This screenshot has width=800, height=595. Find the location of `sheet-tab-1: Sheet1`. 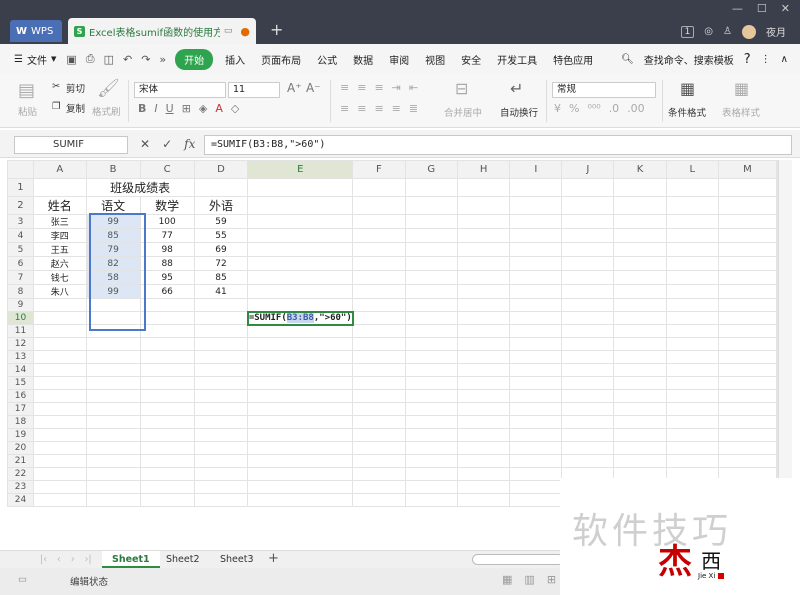

sheet-tab-1: Sheet1 is located at coordinates (131, 559).